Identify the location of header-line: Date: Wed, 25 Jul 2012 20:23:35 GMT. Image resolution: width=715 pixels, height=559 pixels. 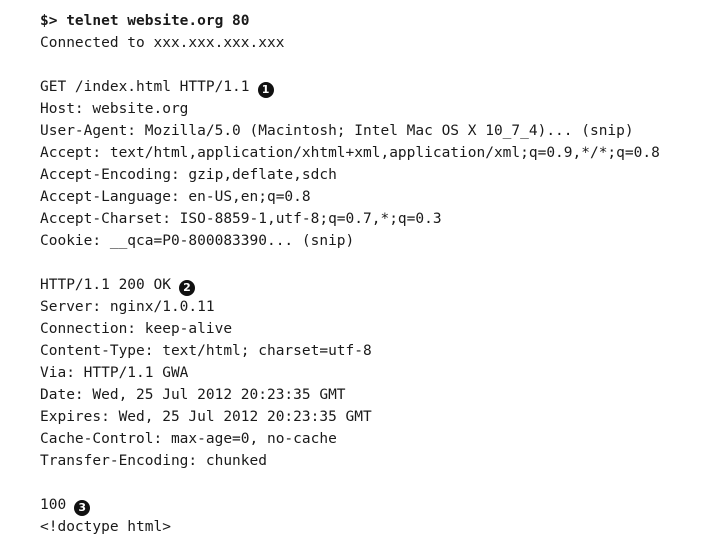
(193, 395).